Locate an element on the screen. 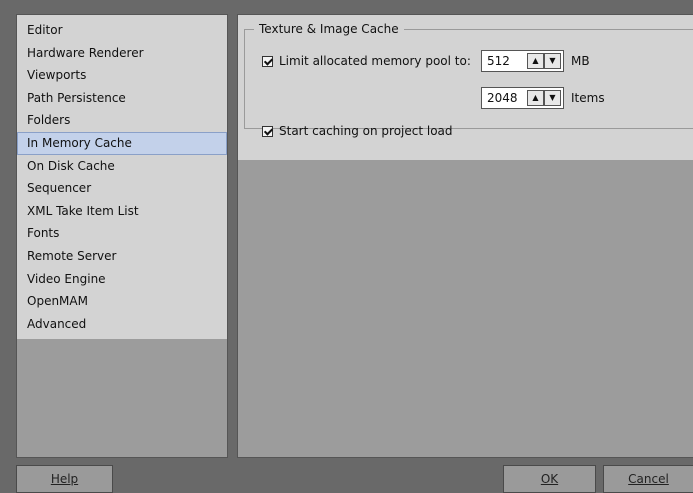 This screenshot has width=693, height=493. limit-pool-label: Limit allocated memory pool to: is located at coordinates (375, 61).